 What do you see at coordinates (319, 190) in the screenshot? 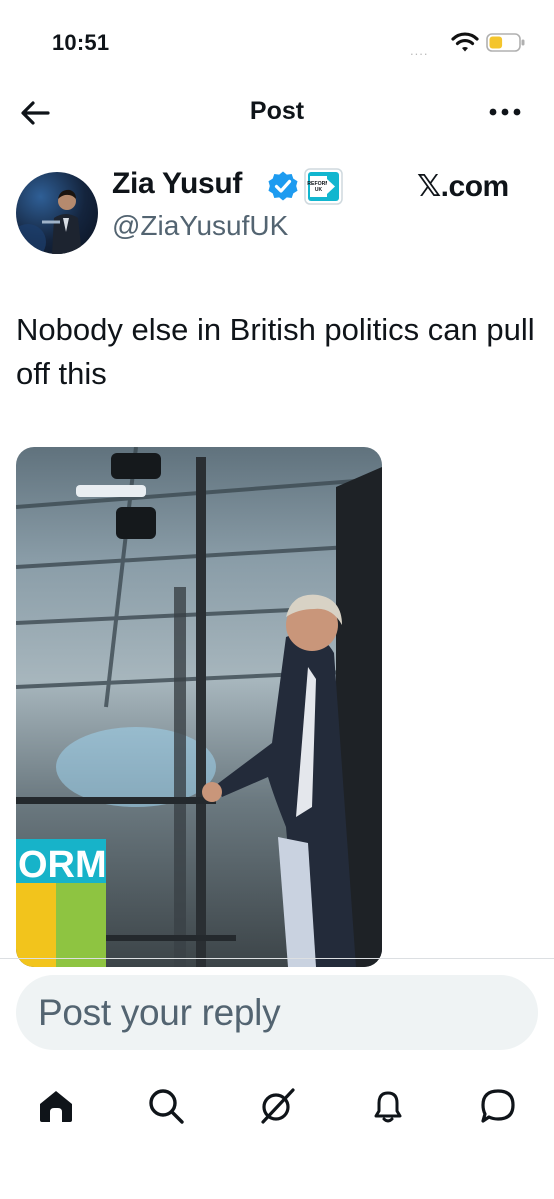
I see `svg-text: UK` at bounding box center [319, 190].